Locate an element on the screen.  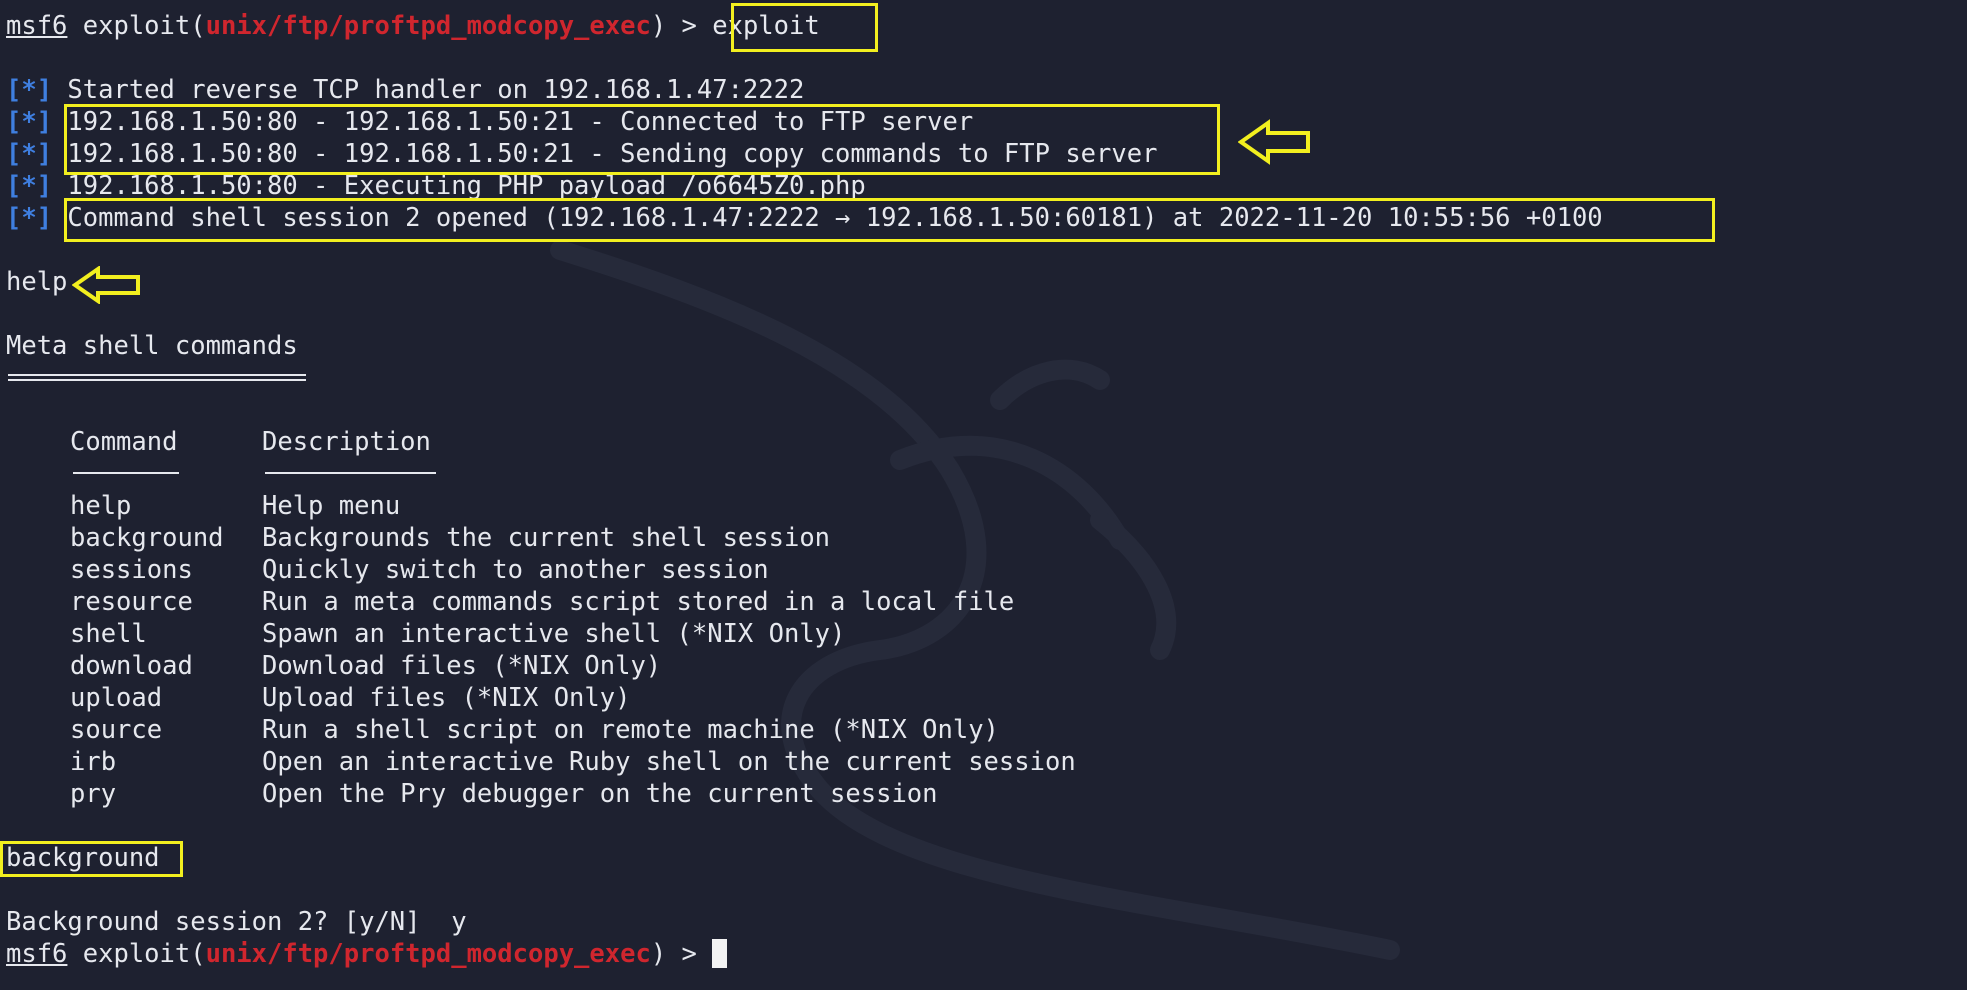
description-header-underline is located at coordinates (350, 473).